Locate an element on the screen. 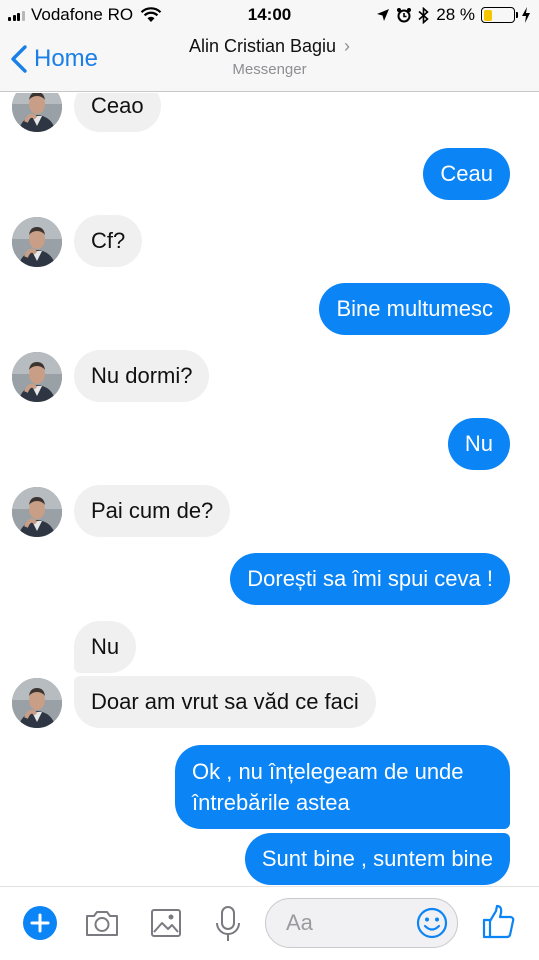 The height and width of the screenshot is (960, 539). camera-icon is located at coordinates (102, 923).